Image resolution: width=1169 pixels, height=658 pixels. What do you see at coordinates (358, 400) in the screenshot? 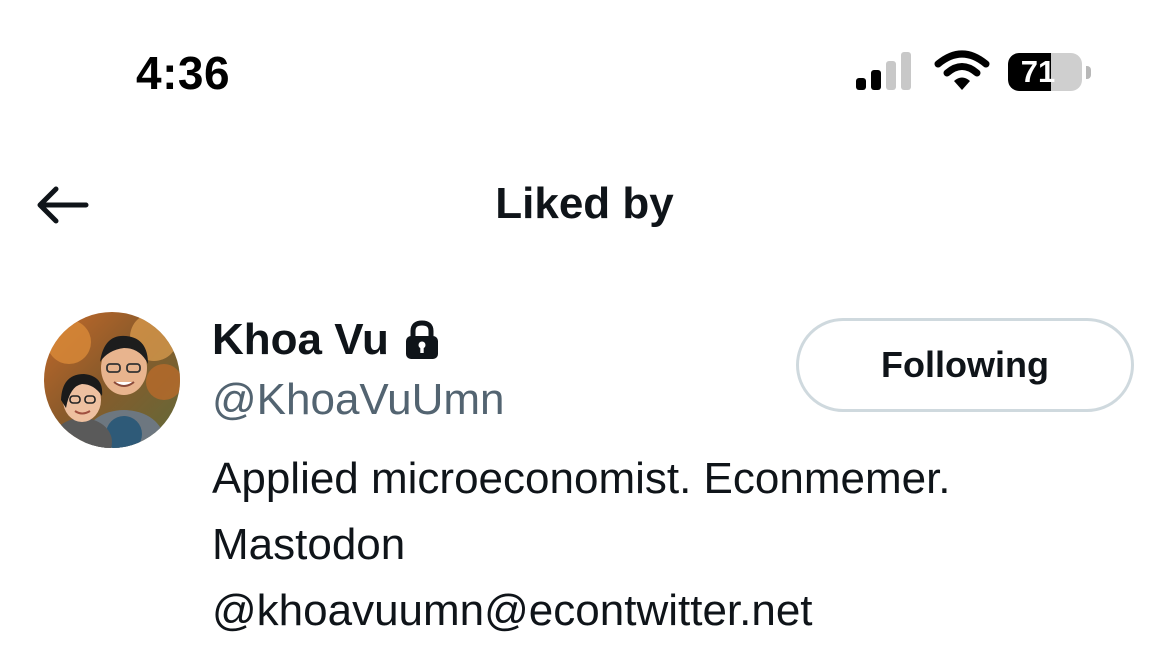
I see `user-handle: @KhoaVuUmn` at bounding box center [358, 400].